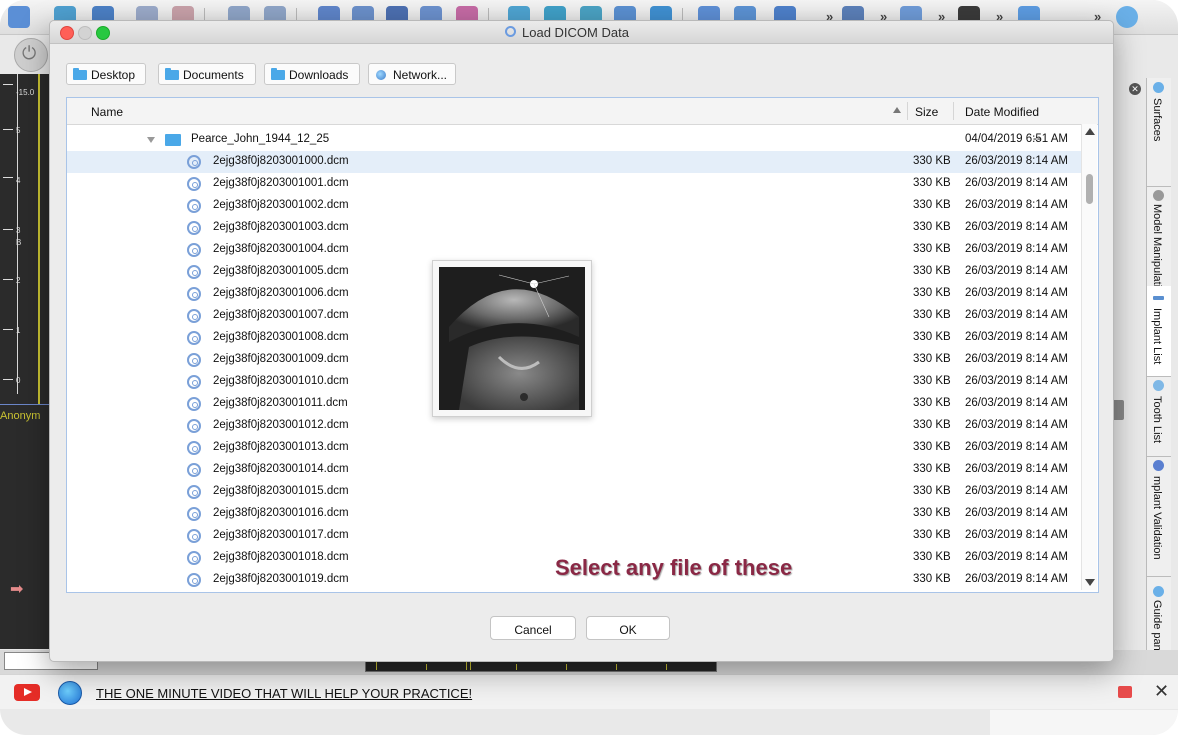 The width and height of the screenshot is (1178, 735). Describe the element at coordinates (281, 359) in the screenshot. I see `file-name: 2ejg38f0j8203001009.dcm` at that location.